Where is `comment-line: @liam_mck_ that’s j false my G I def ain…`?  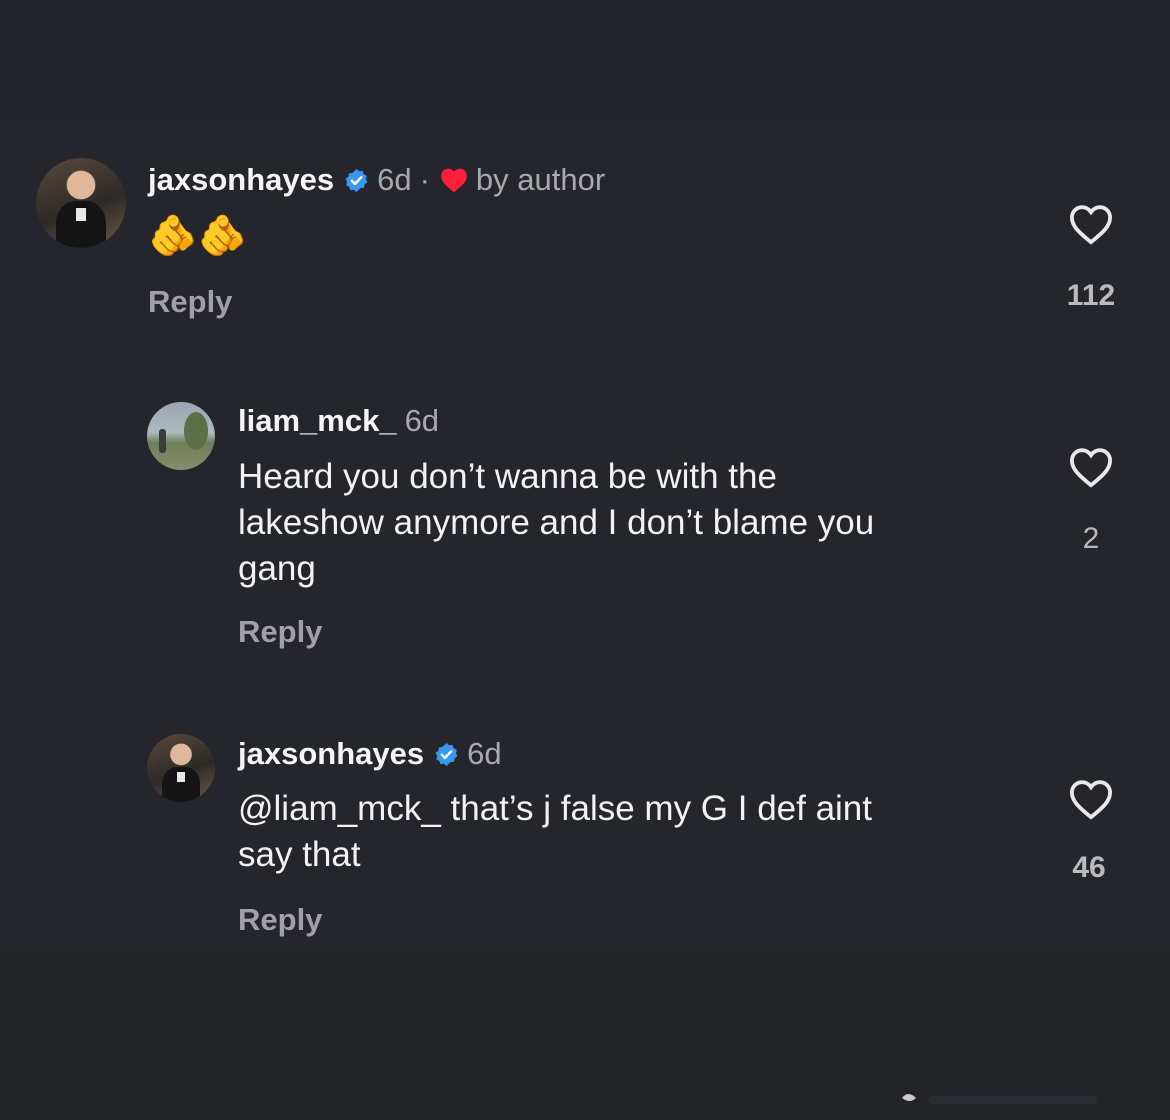 comment-line: @liam_mck_ that’s j false my G I def ain… is located at coordinates (555, 808).